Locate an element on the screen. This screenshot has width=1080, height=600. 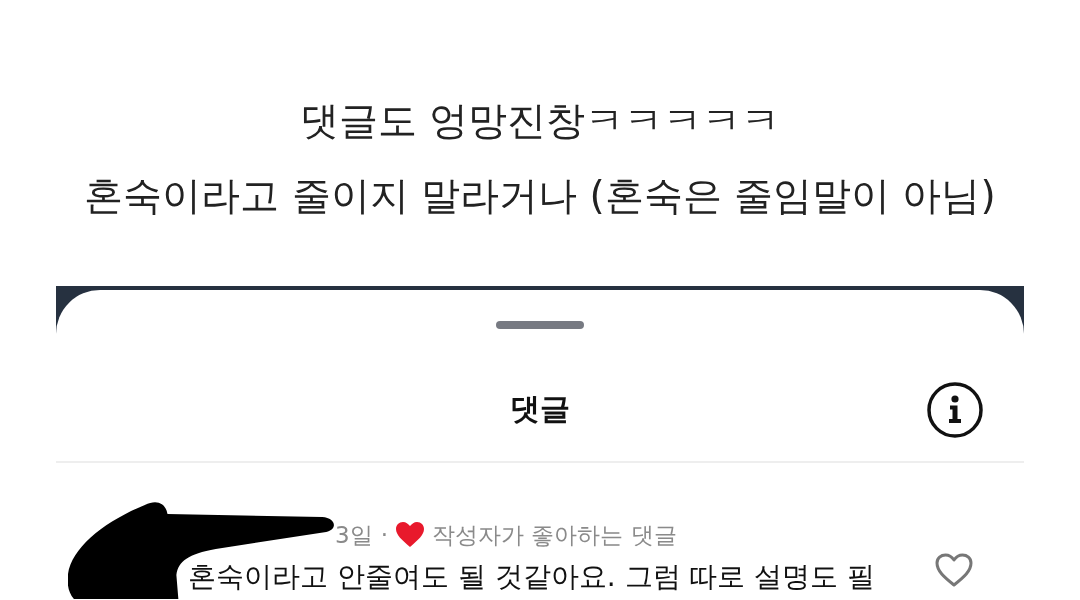
sheet-title: 댓글 is located at coordinates (540, 409).